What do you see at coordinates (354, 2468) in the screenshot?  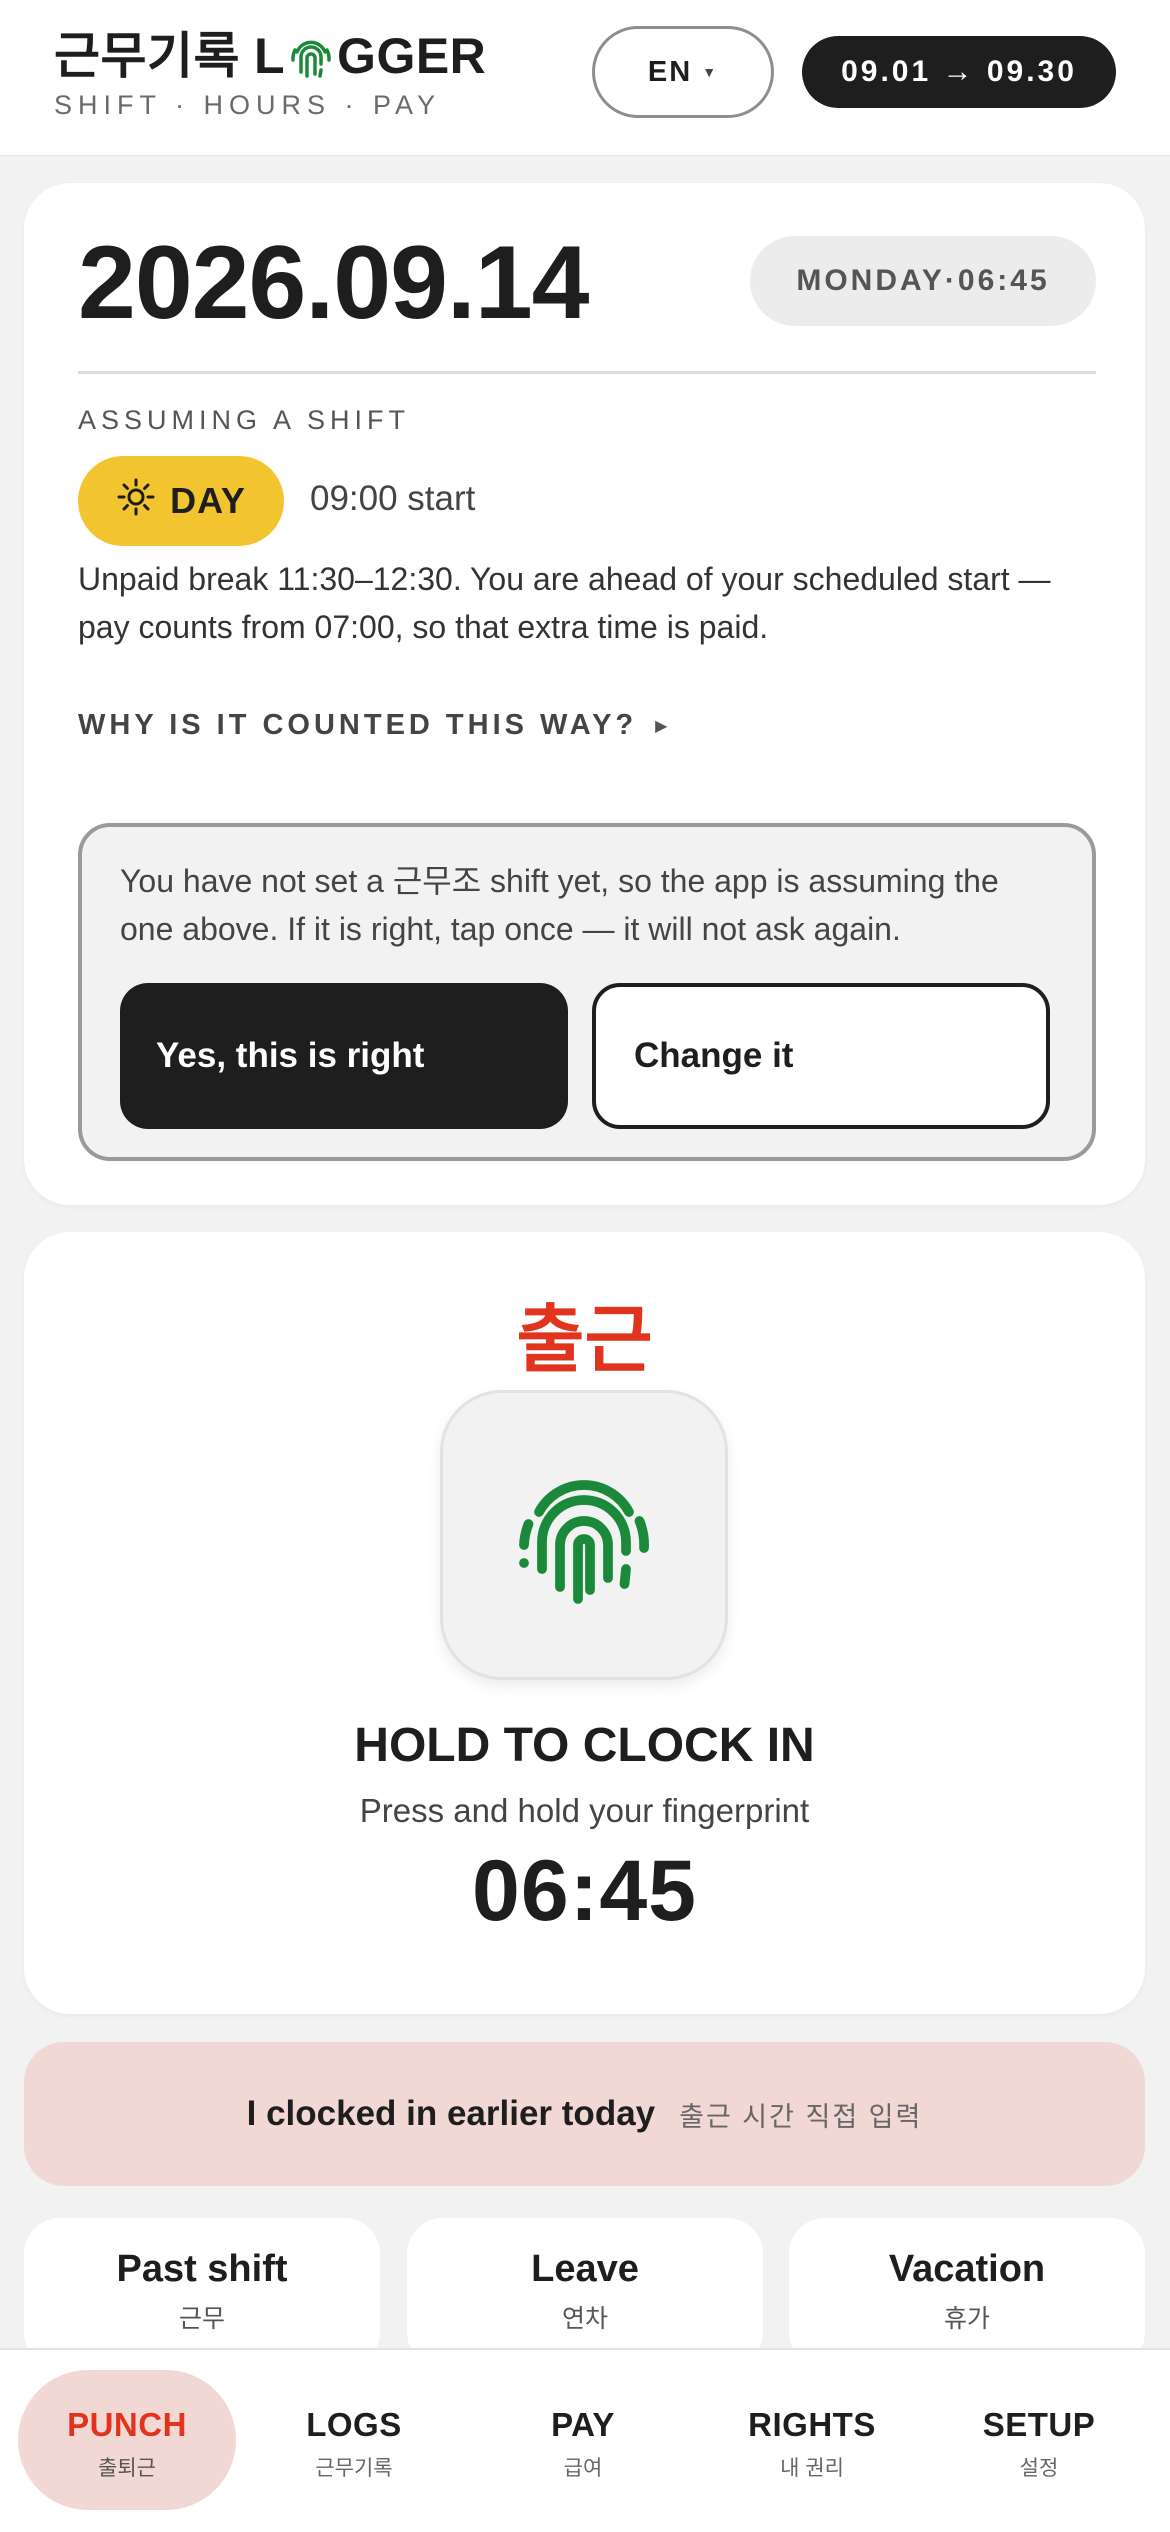 I see `nav-sub: 근무기록` at bounding box center [354, 2468].